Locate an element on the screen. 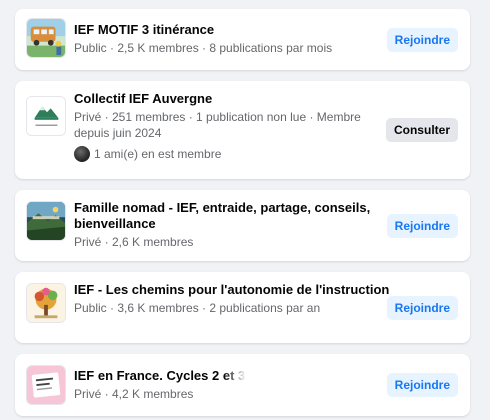  bus-travel-image is located at coordinates (46, 38).